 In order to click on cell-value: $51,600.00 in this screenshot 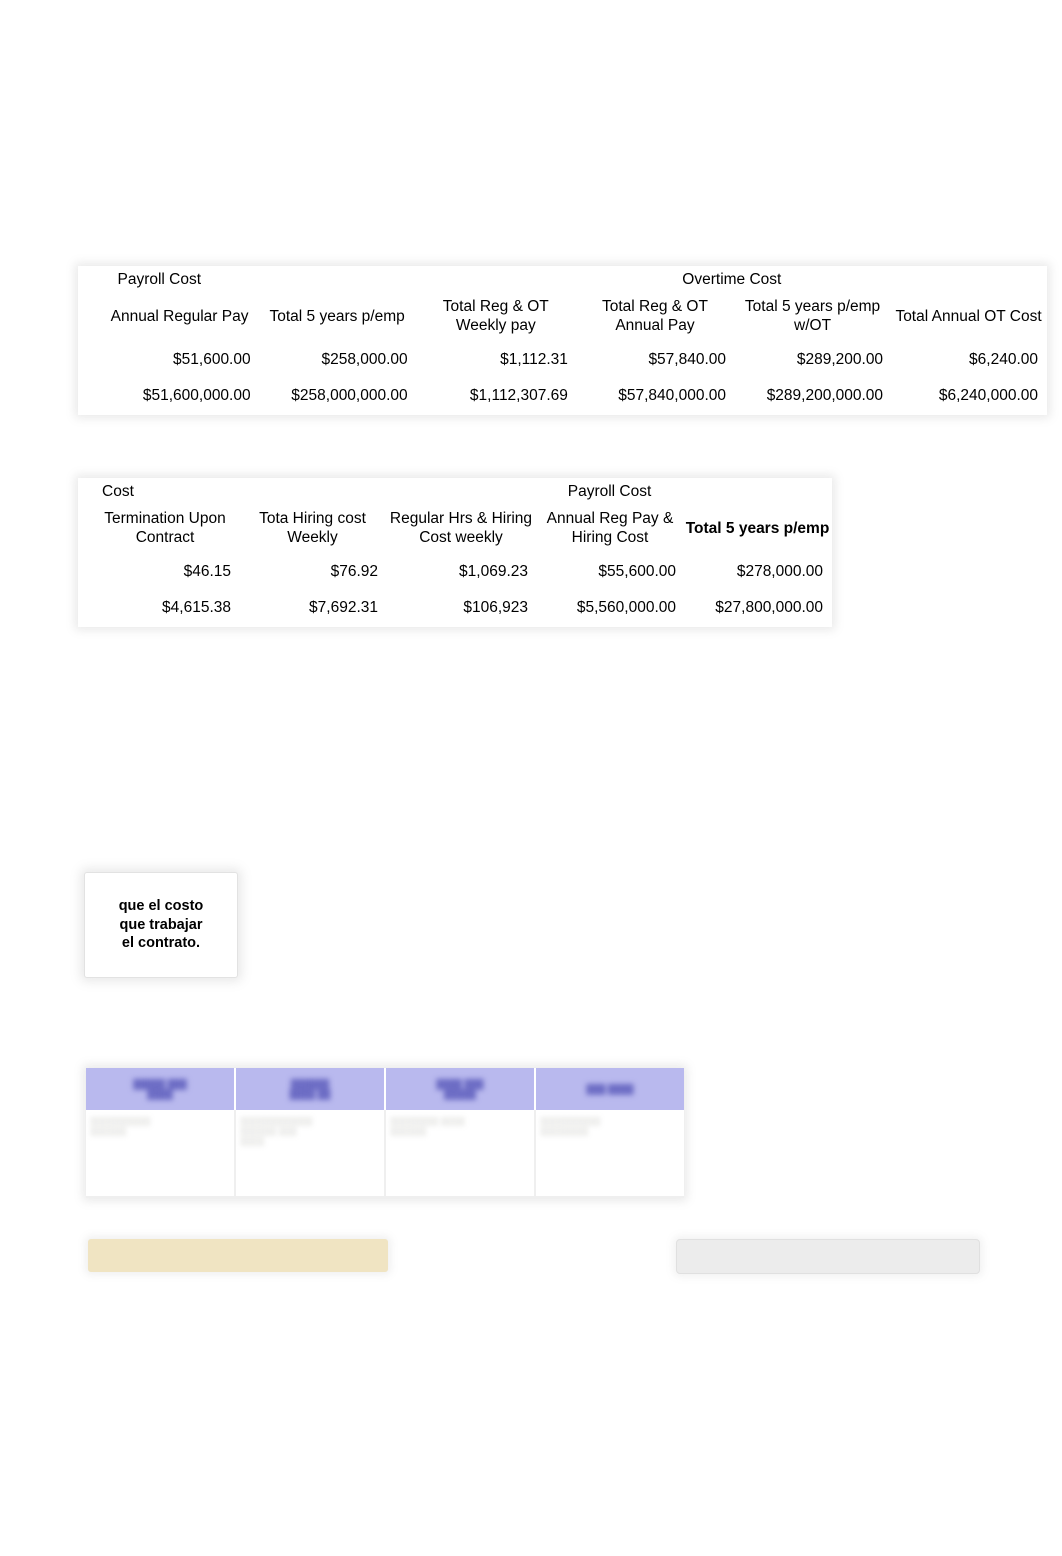, I will do `click(180, 361)`.